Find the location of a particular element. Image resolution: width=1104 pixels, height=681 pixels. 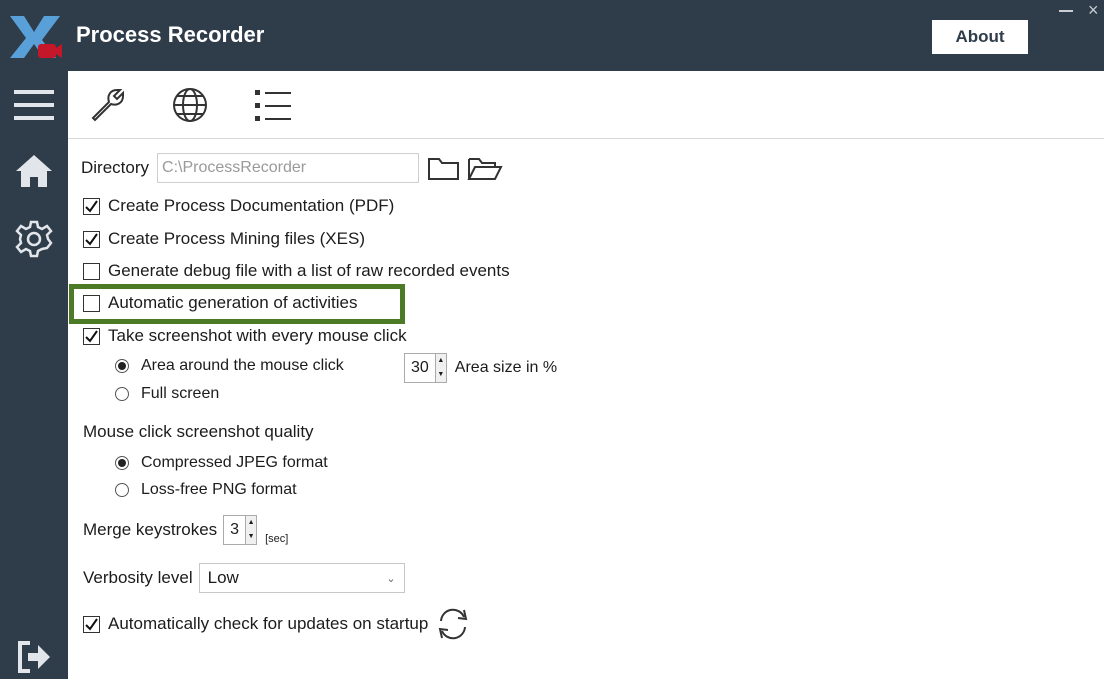

full-screen-radio is located at coordinates (122, 394).